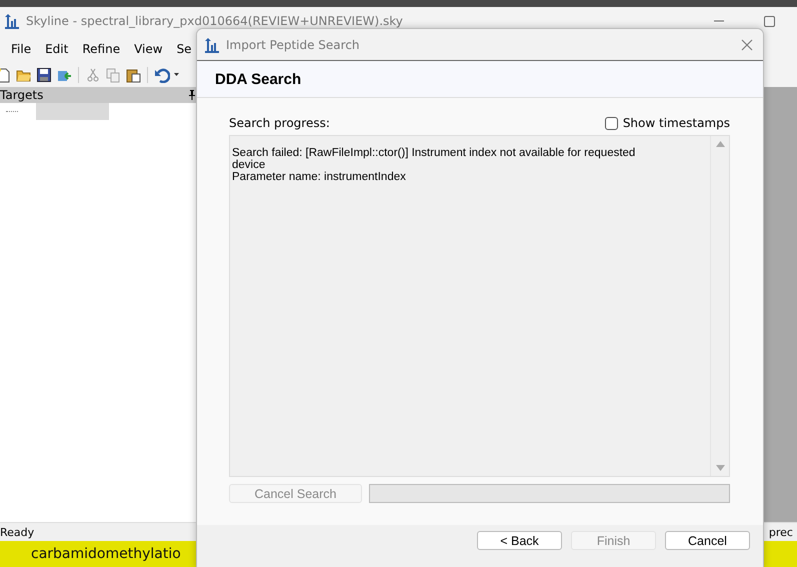  Describe the element at coordinates (44, 74) in the screenshot. I see `save-icon` at that location.